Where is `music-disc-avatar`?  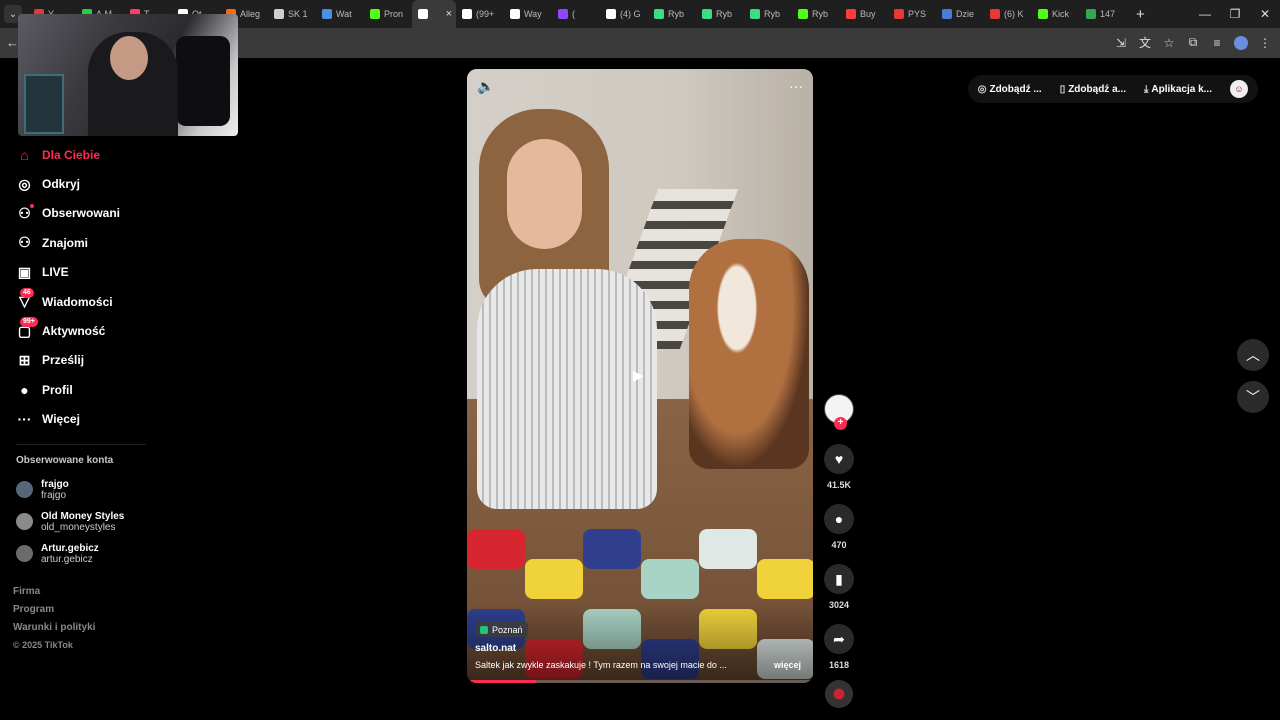 music-disc-avatar is located at coordinates (839, 694).